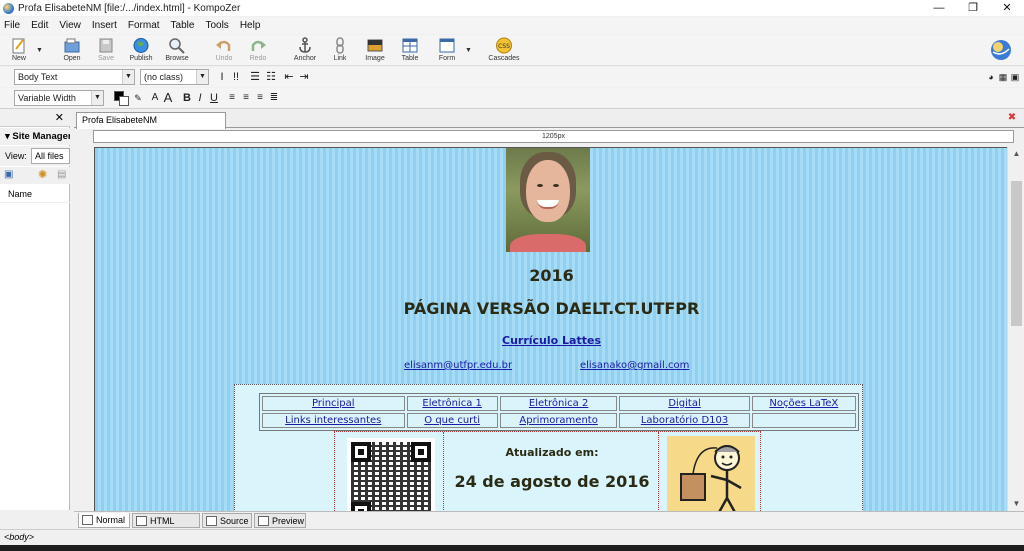 Image resolution: width=1024 pixels, height=551 pixels. What do you see at coordinates (166, 526) in the screenshot?
I see `tab-html-tags: HTML Tags` at bounding box center [166, 526].